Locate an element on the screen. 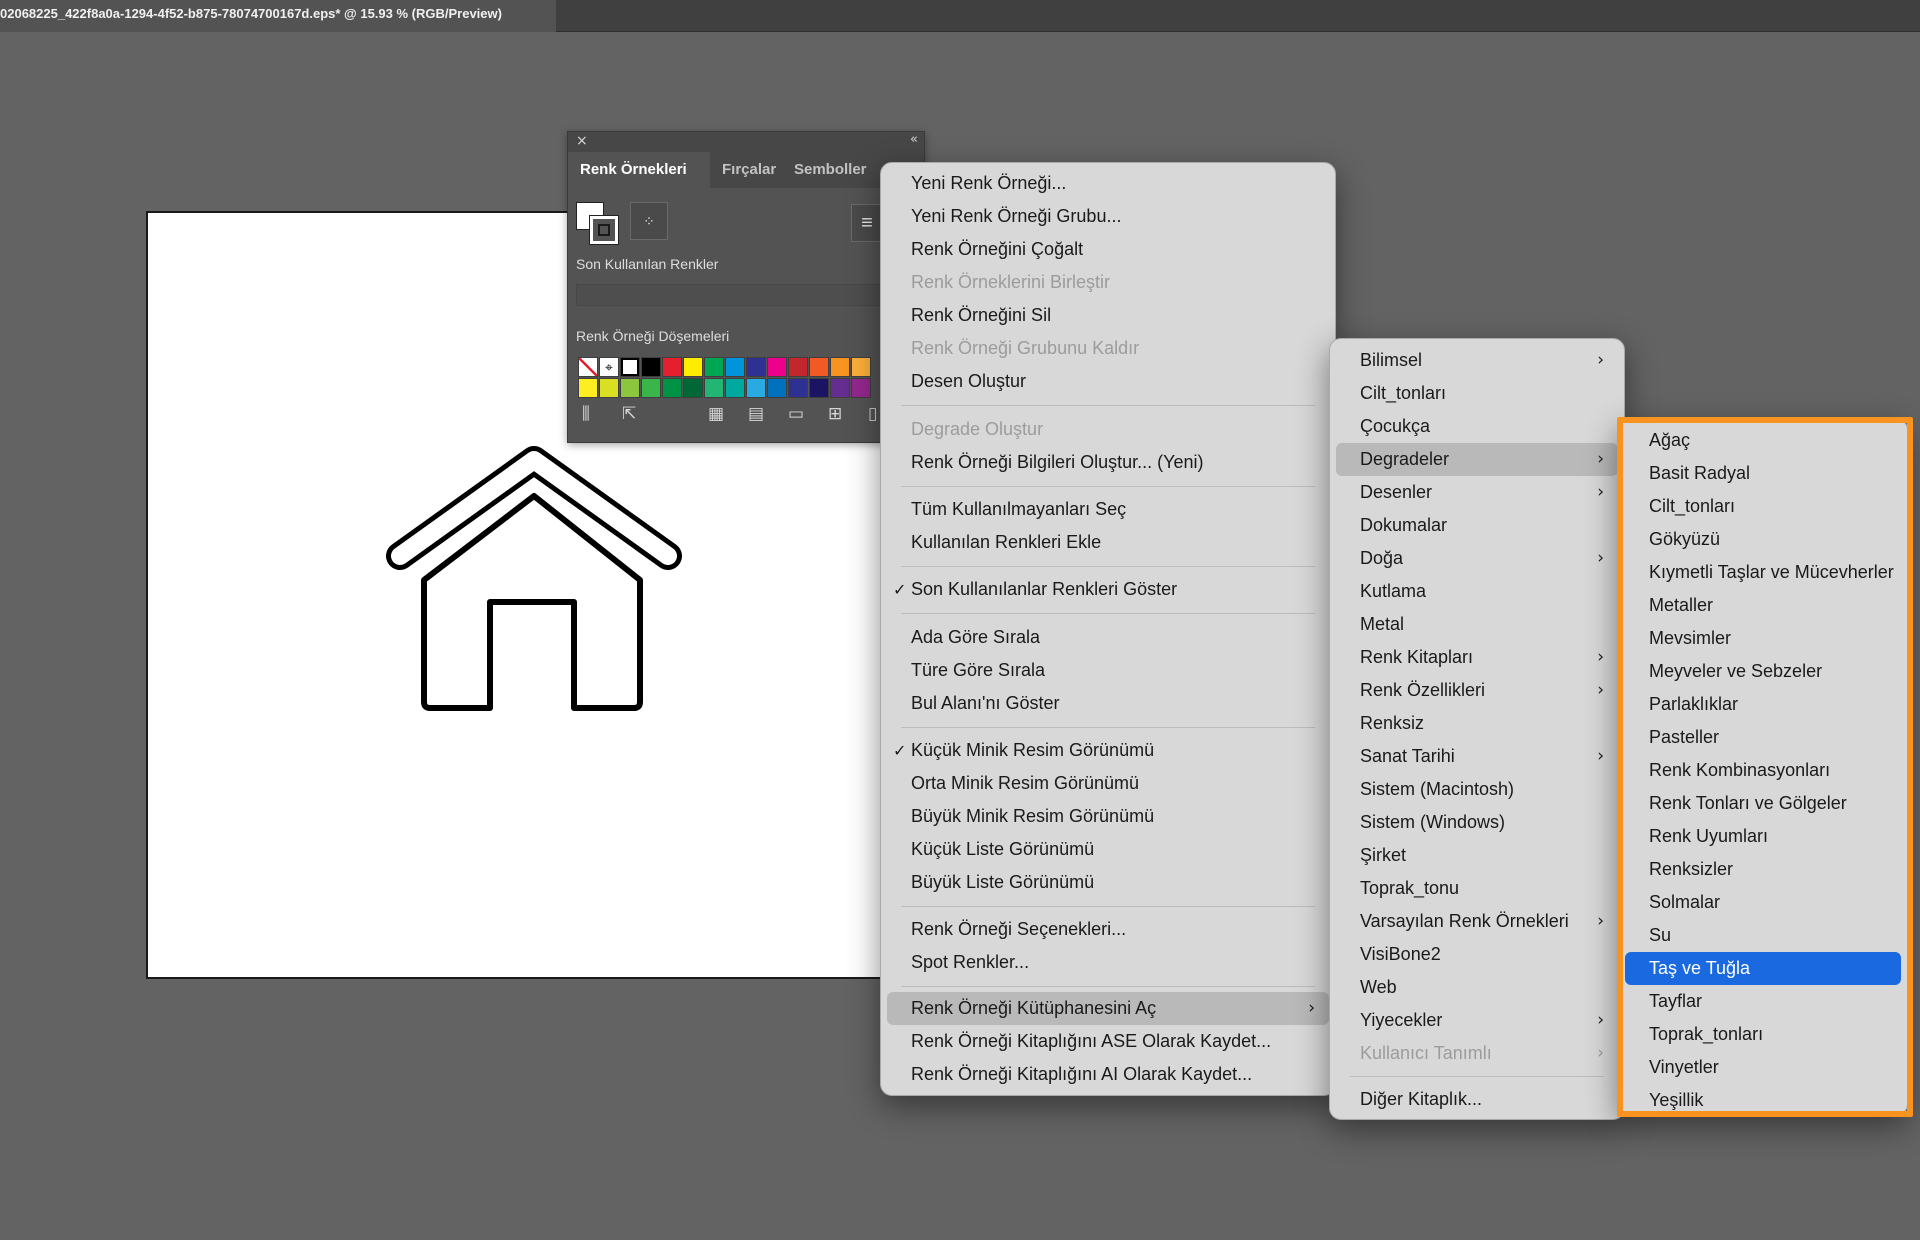 Image resolution: width=1920 pixels, height=1240 pixels. stroke-swatch is located at coordinates (604, 230).